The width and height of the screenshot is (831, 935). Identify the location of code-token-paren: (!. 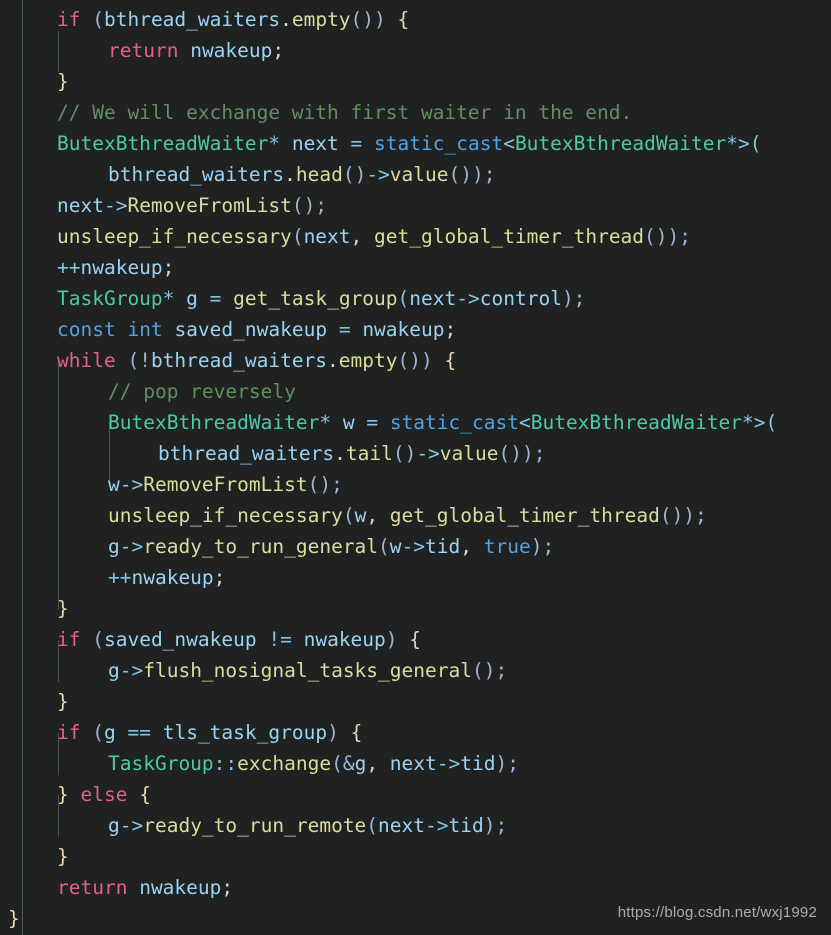
(139, 360).